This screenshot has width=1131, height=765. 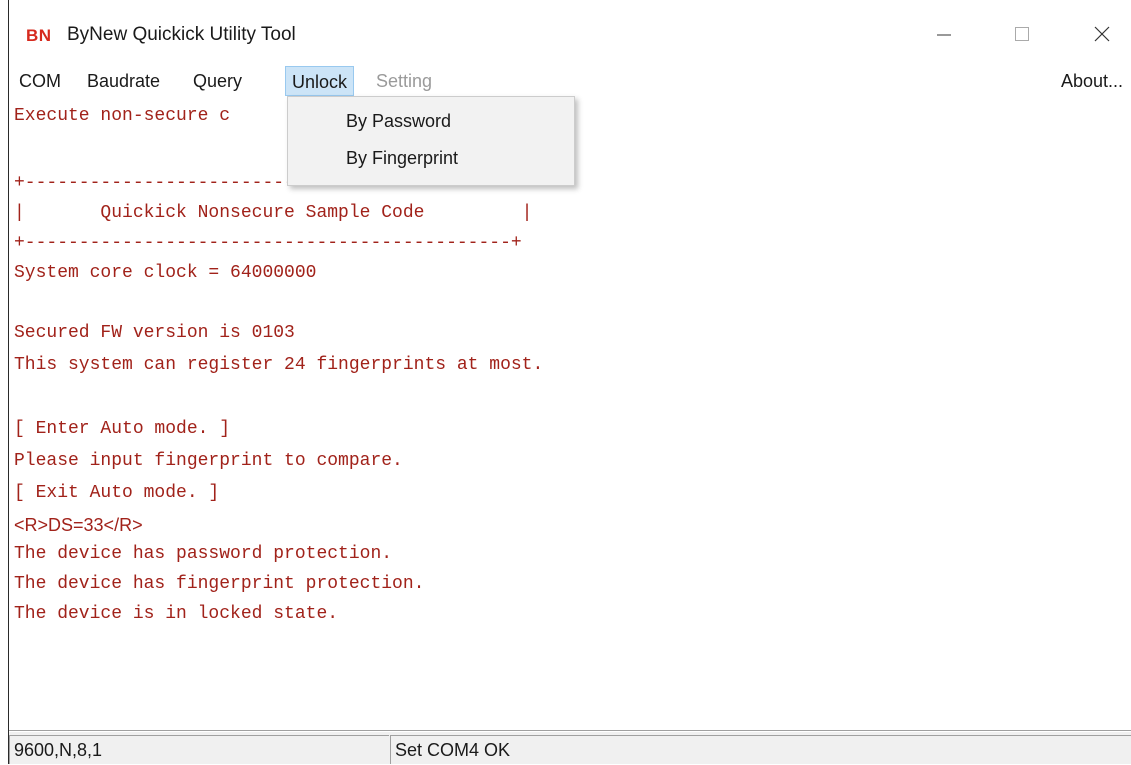 I want to click on close-button, so click(x=1102, y=34).